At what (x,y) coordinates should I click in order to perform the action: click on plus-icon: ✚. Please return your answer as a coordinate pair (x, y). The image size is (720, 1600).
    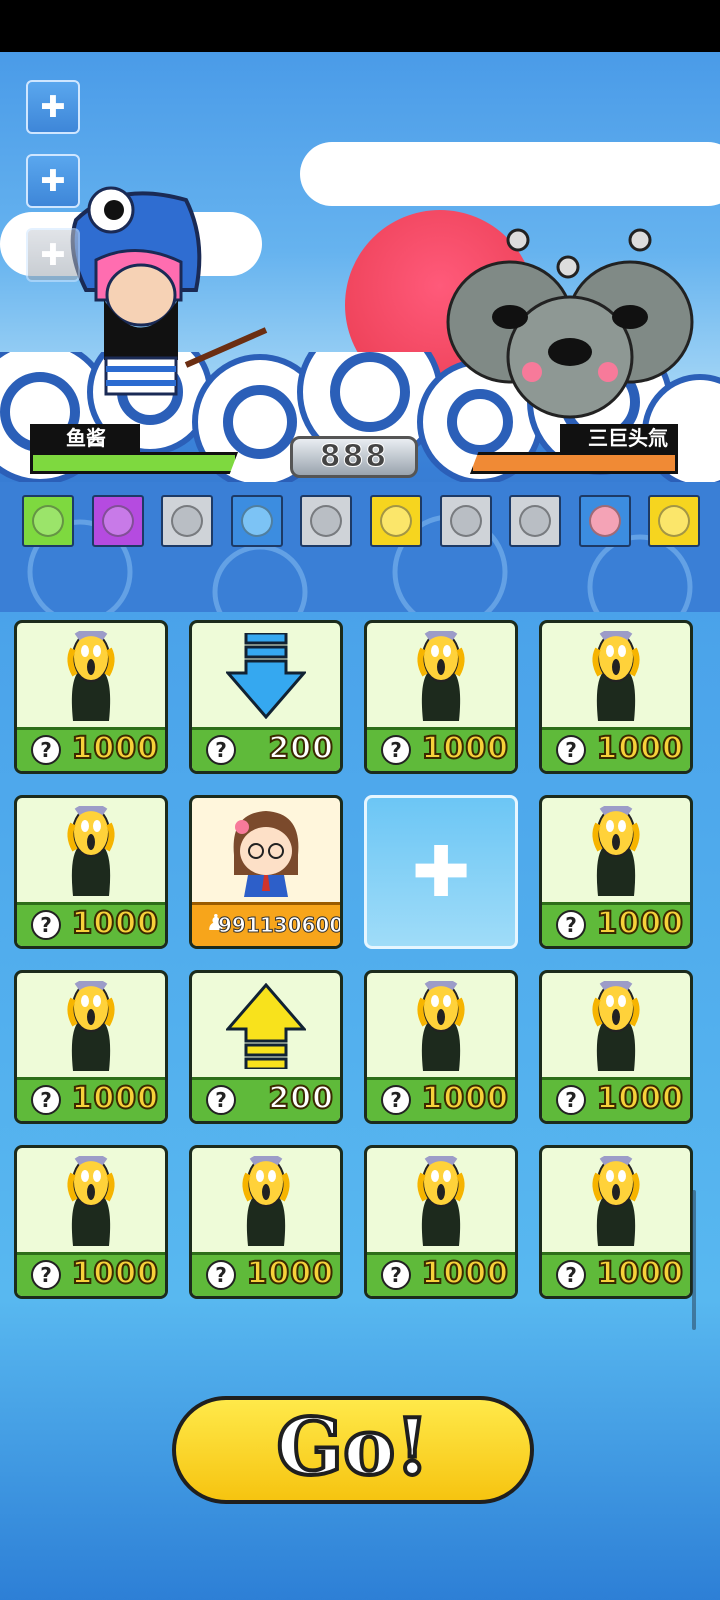
    Looking at the image, I should click on (441, 872).